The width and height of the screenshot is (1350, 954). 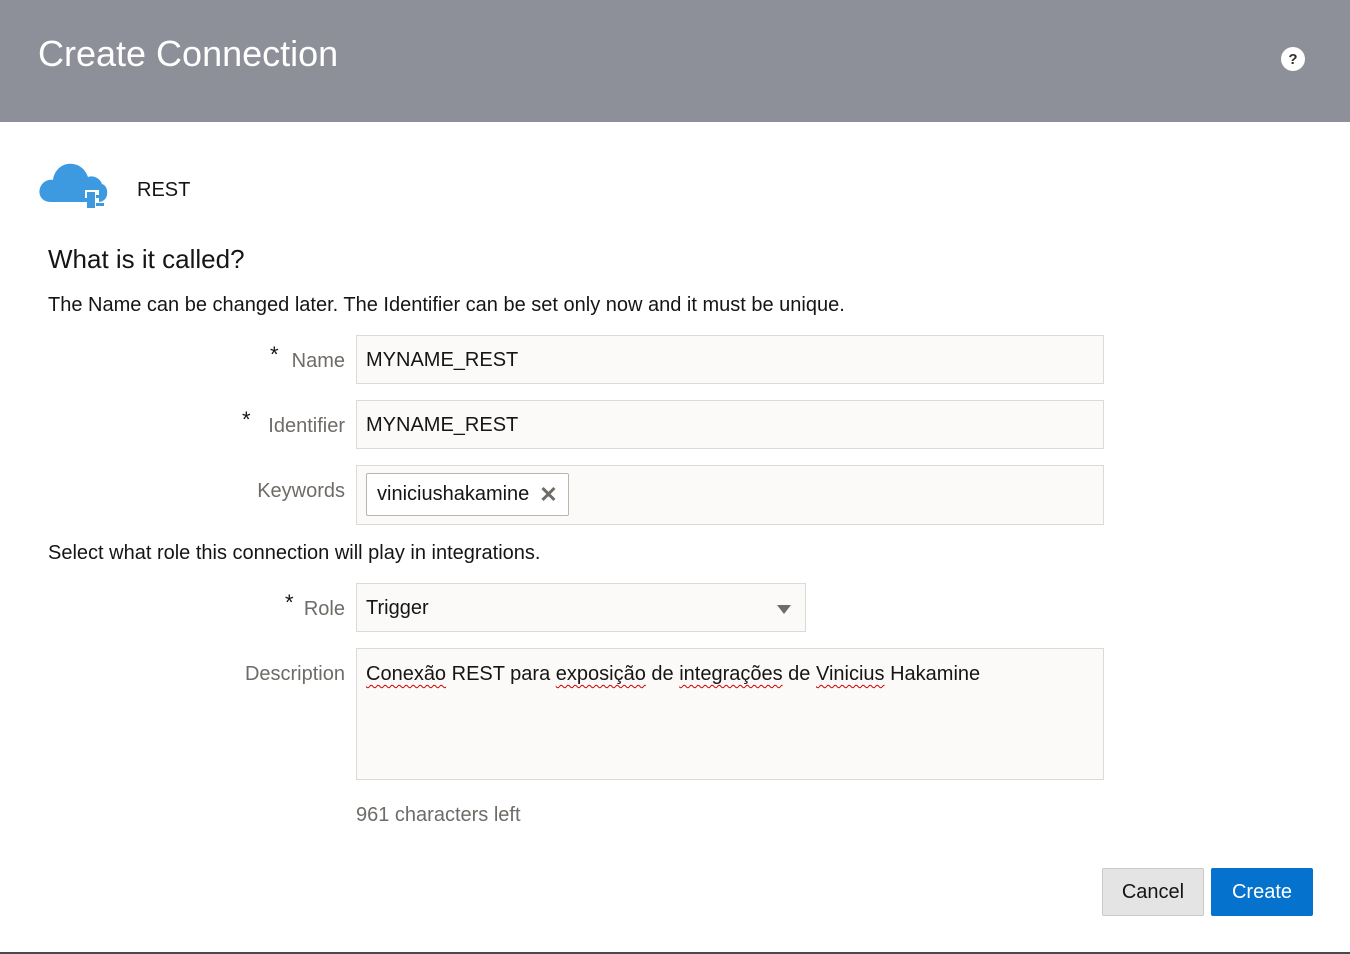 I want to click on description-label: Description, so click(x=294, y=674).